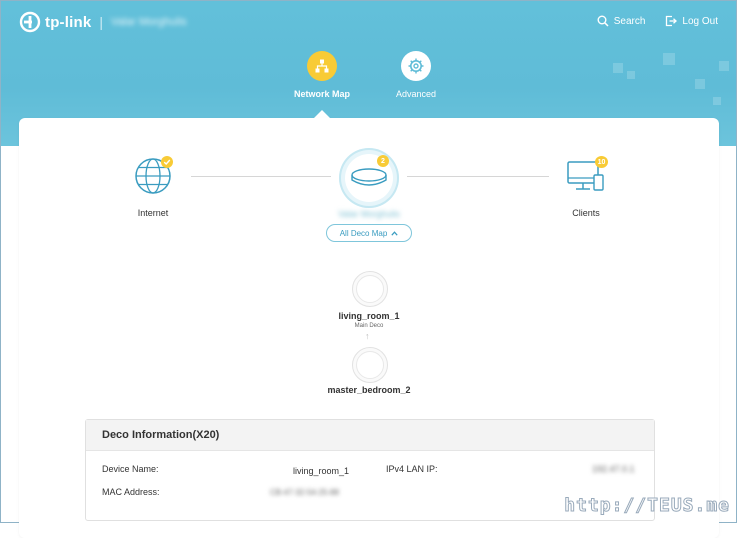  What do you see at coordinates (304, 492) in the screenshot?
I see `mac-value: CB-47-32-54-25-88` at bounding box center [304, 492].